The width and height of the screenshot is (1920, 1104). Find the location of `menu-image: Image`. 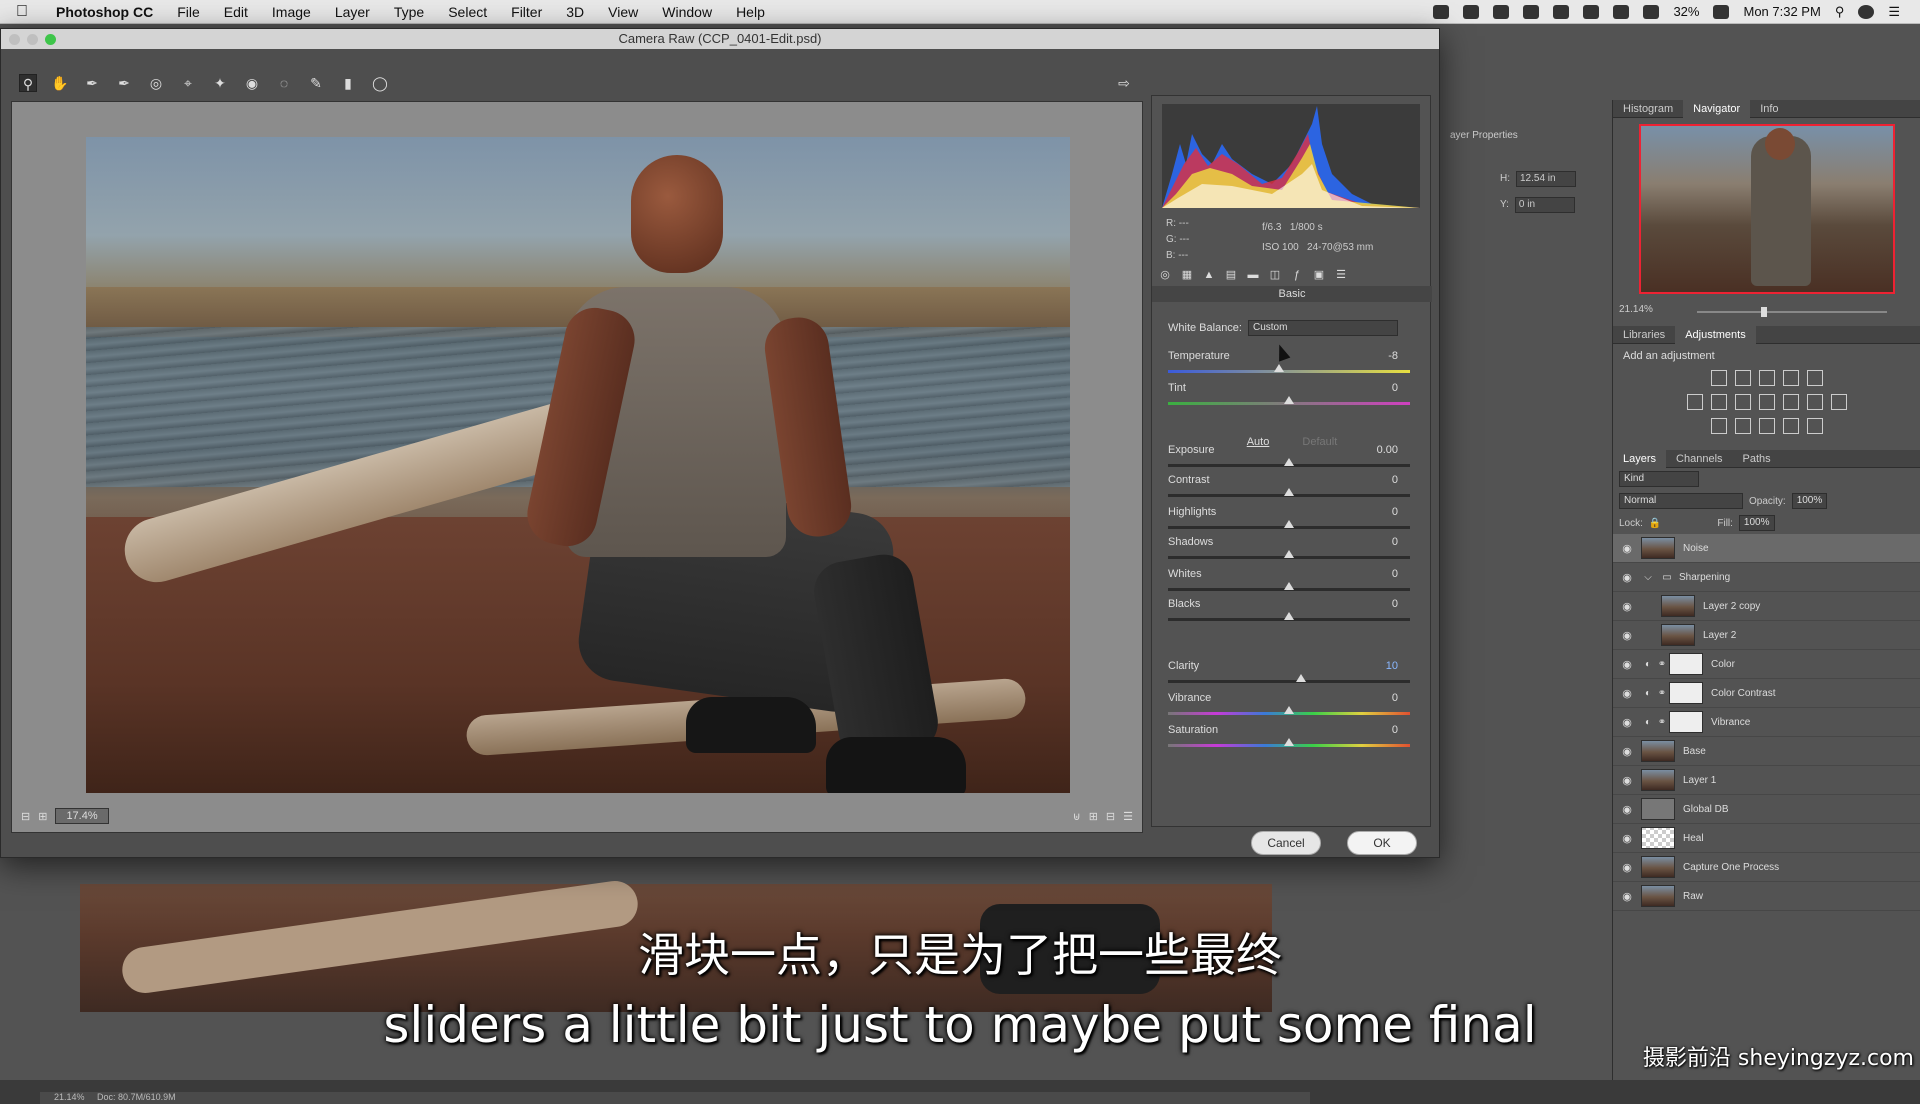

menu-image: Image is located at coordinates (291, 12).